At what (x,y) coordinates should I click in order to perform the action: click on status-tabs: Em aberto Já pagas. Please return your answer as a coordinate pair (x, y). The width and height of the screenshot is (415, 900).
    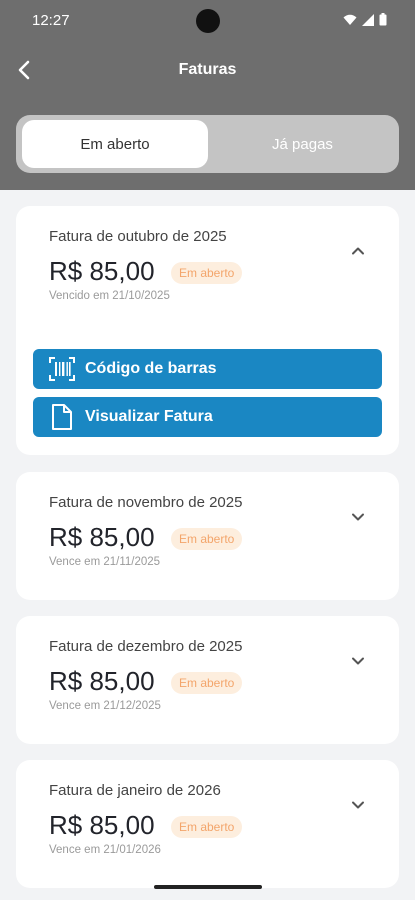
    Looking at the image, I should click on (207, 144).